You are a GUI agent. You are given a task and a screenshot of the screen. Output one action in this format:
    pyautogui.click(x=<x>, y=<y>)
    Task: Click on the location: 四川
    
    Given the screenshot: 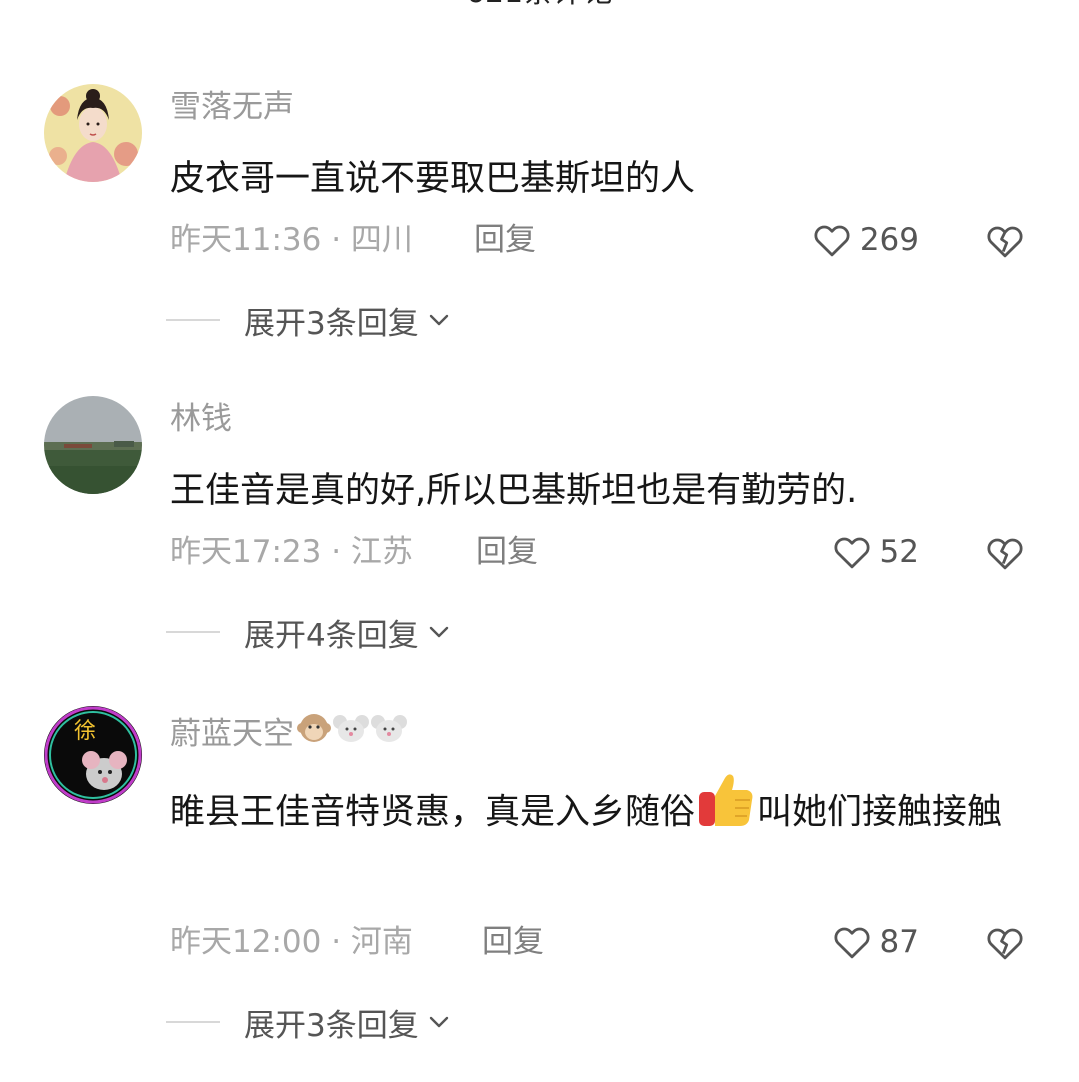 What is the action you would take?
    pyautogui.click(x=381, y=240)
    